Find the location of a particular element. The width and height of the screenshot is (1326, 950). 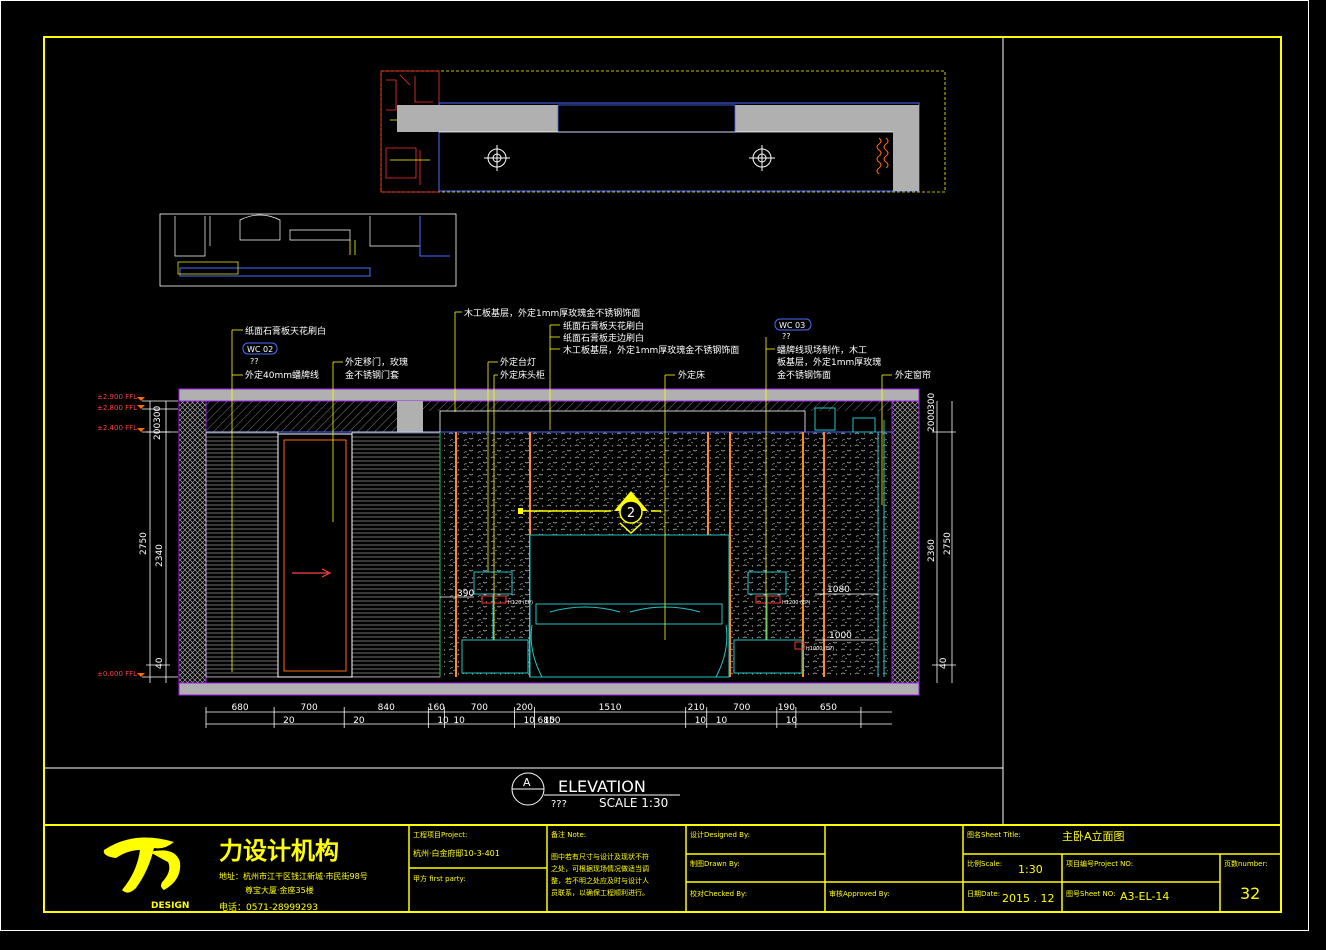

dim-bottom: 680 is located at coordinates (239, 708).